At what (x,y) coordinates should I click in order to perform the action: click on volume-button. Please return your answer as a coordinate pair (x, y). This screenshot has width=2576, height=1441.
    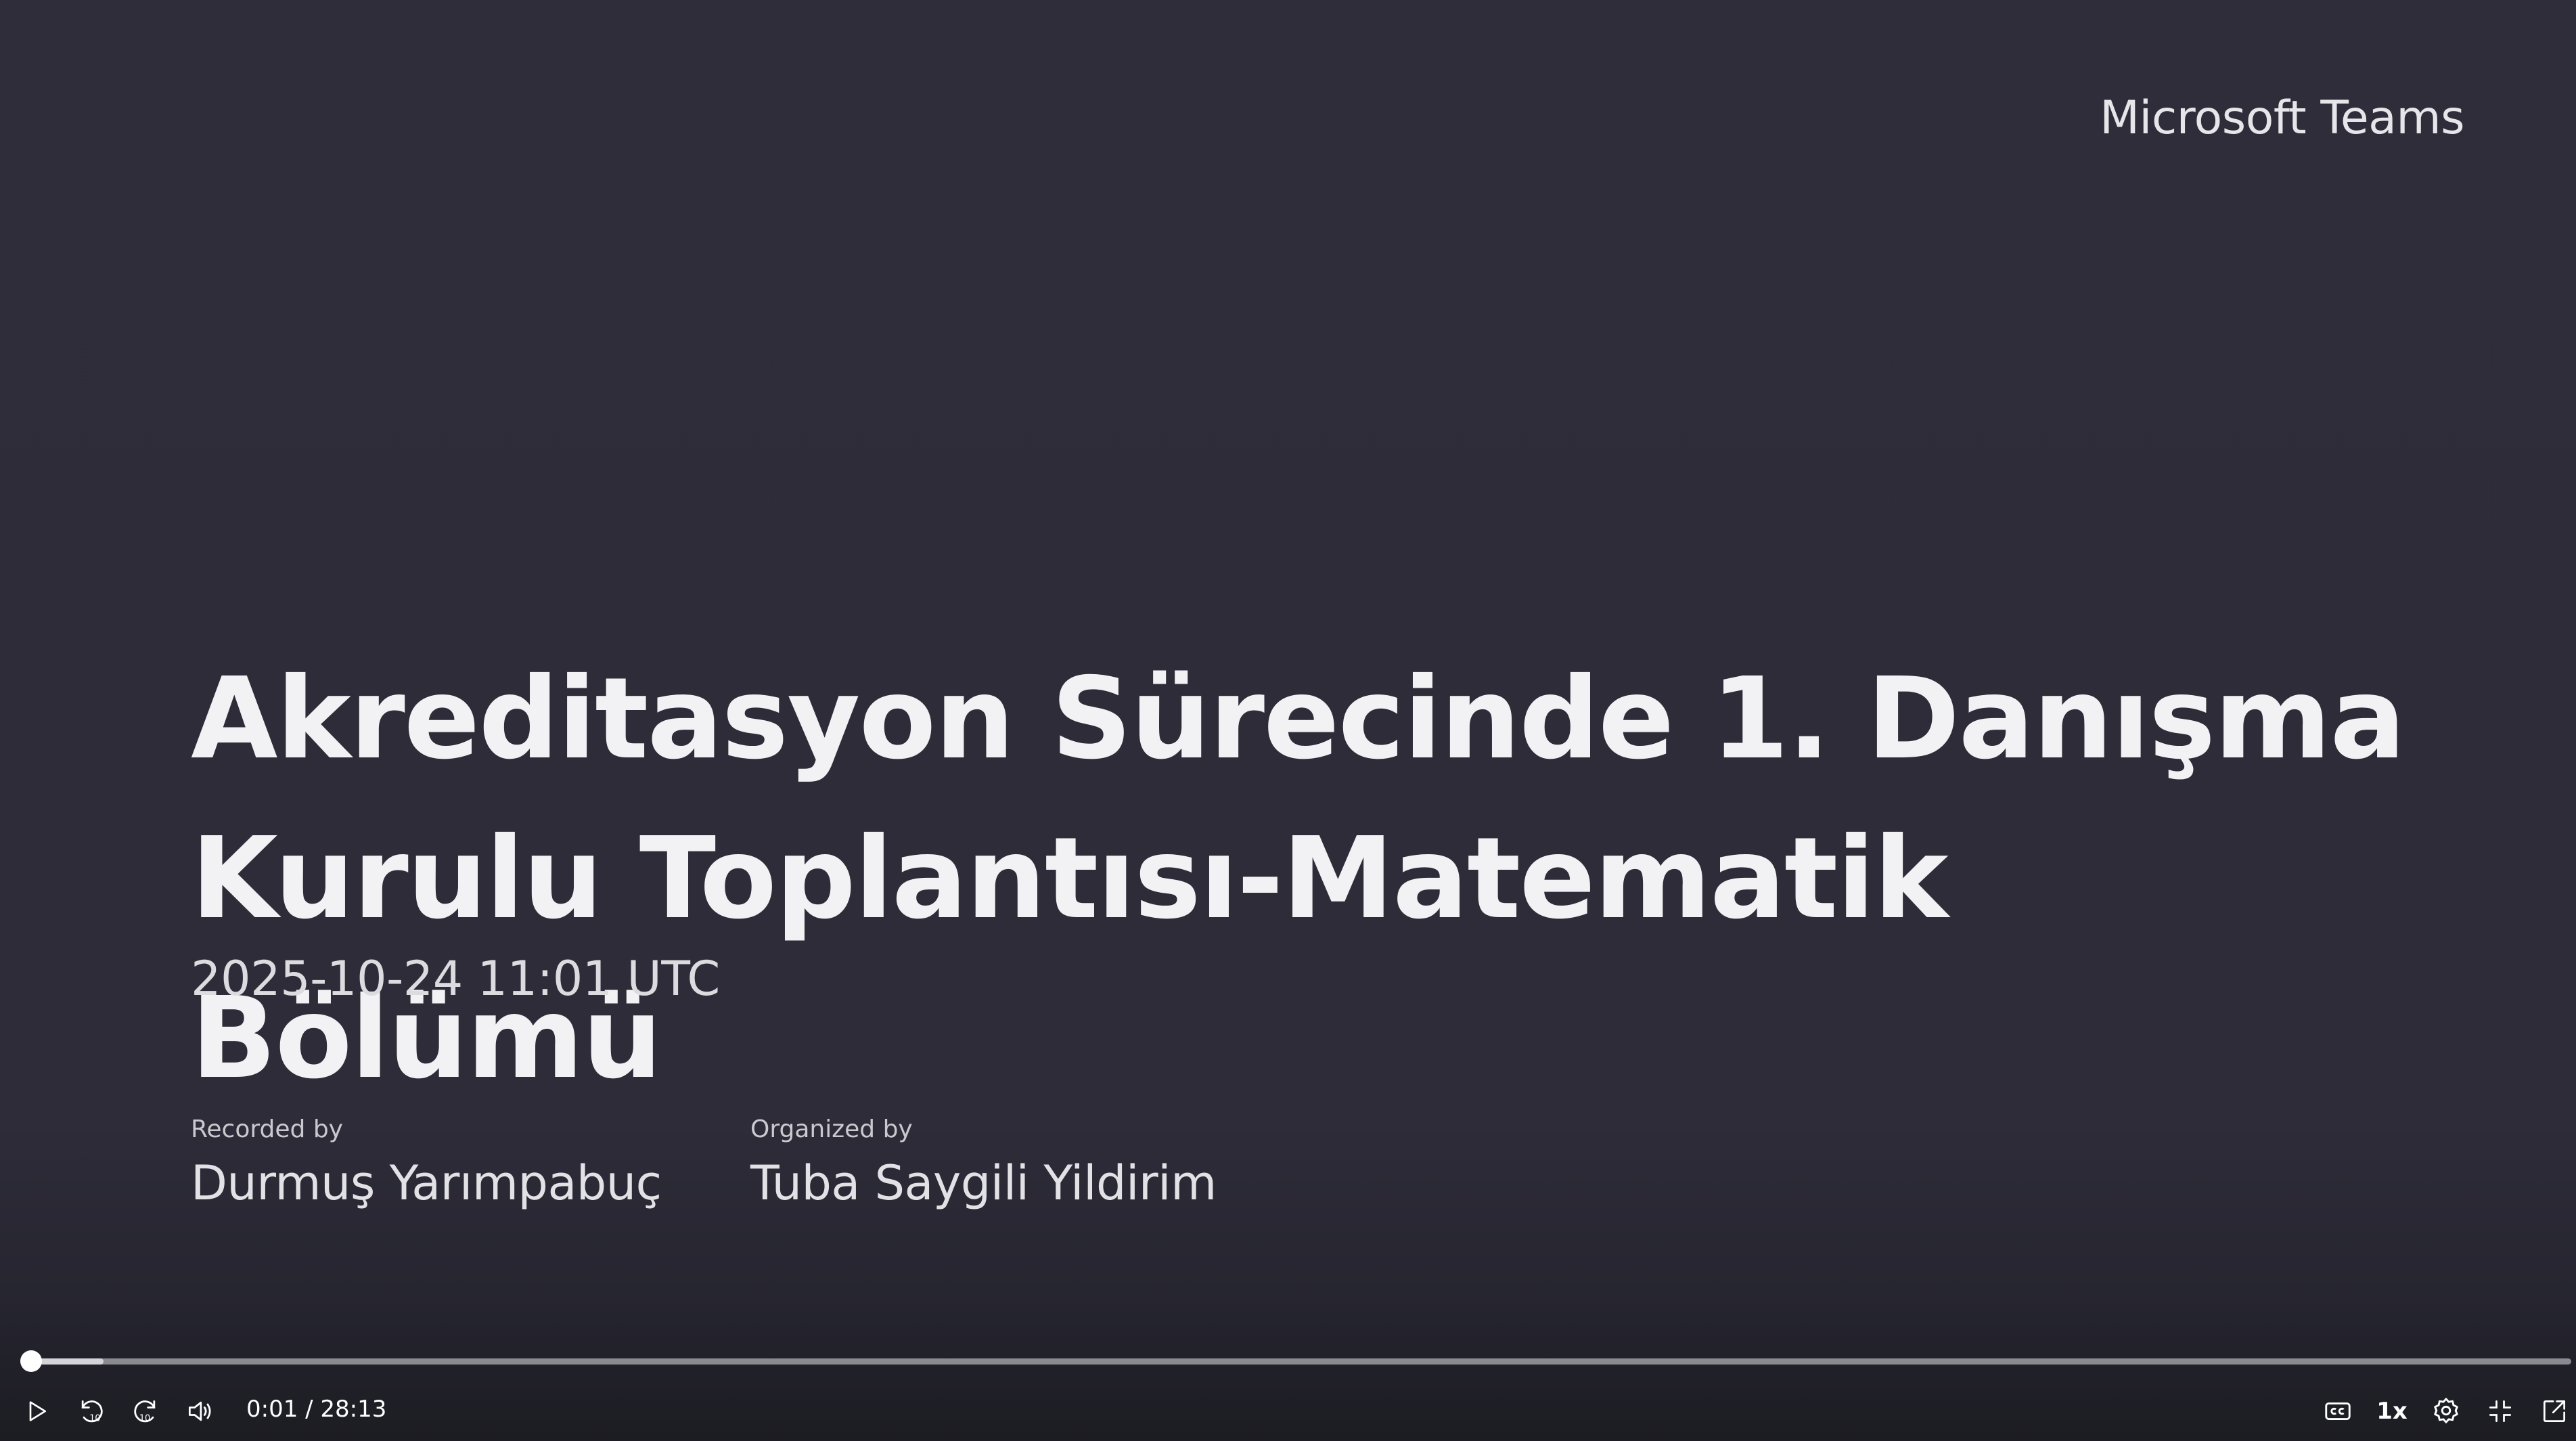
    Looking at the image, I should click on (199, 1412).